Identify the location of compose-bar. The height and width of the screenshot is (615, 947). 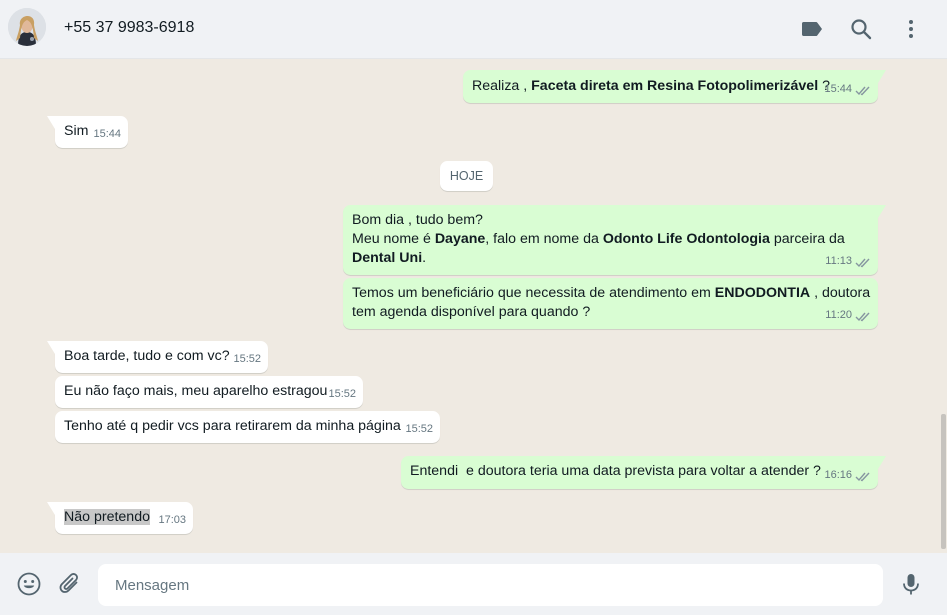
(473, 584).